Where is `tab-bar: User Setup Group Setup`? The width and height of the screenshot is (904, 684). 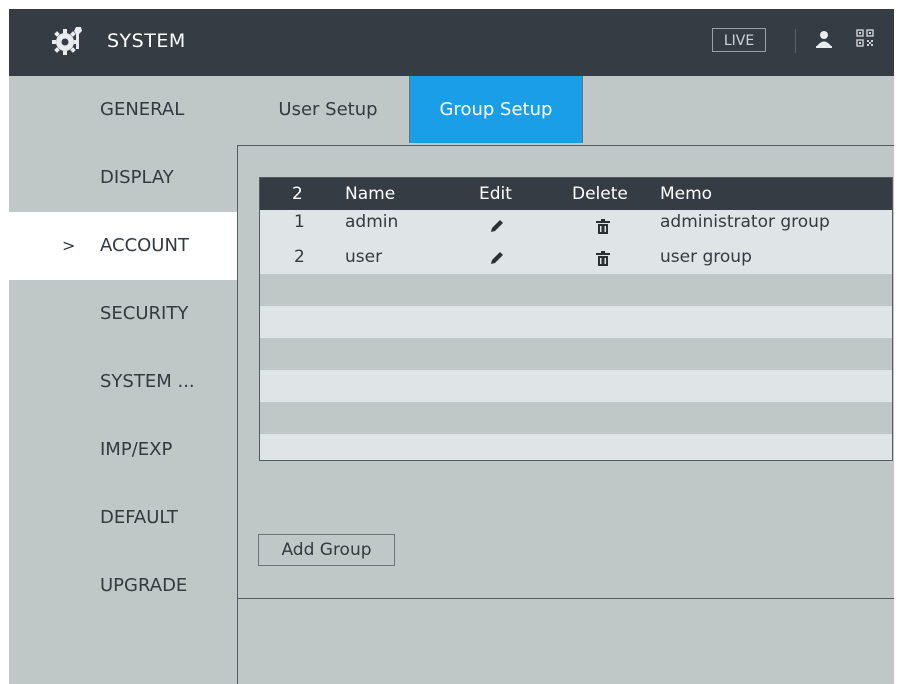 tab-bar: User Setup Group Setup is located at coordinates (570, 109).